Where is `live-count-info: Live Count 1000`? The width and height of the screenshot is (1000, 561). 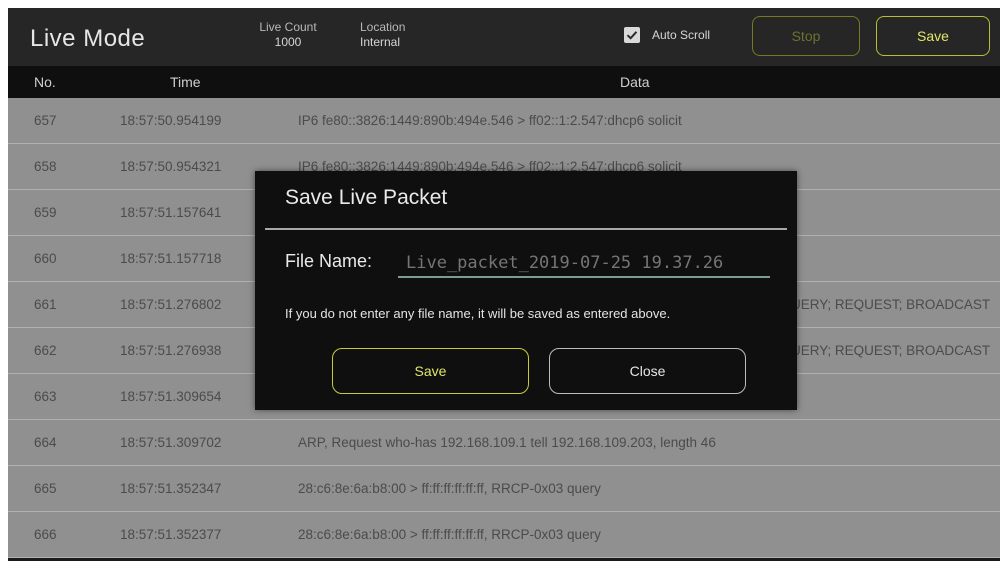
live-count-info: Live Count 1000 is located at coordinates (288, 35).